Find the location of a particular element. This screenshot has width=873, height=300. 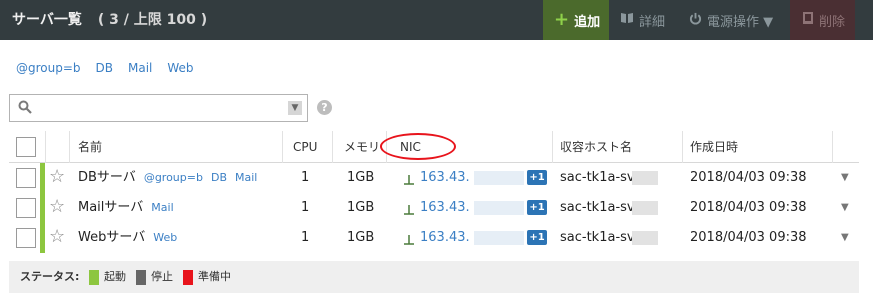

row-tag-web: Web is located at coordinates (165, 237).